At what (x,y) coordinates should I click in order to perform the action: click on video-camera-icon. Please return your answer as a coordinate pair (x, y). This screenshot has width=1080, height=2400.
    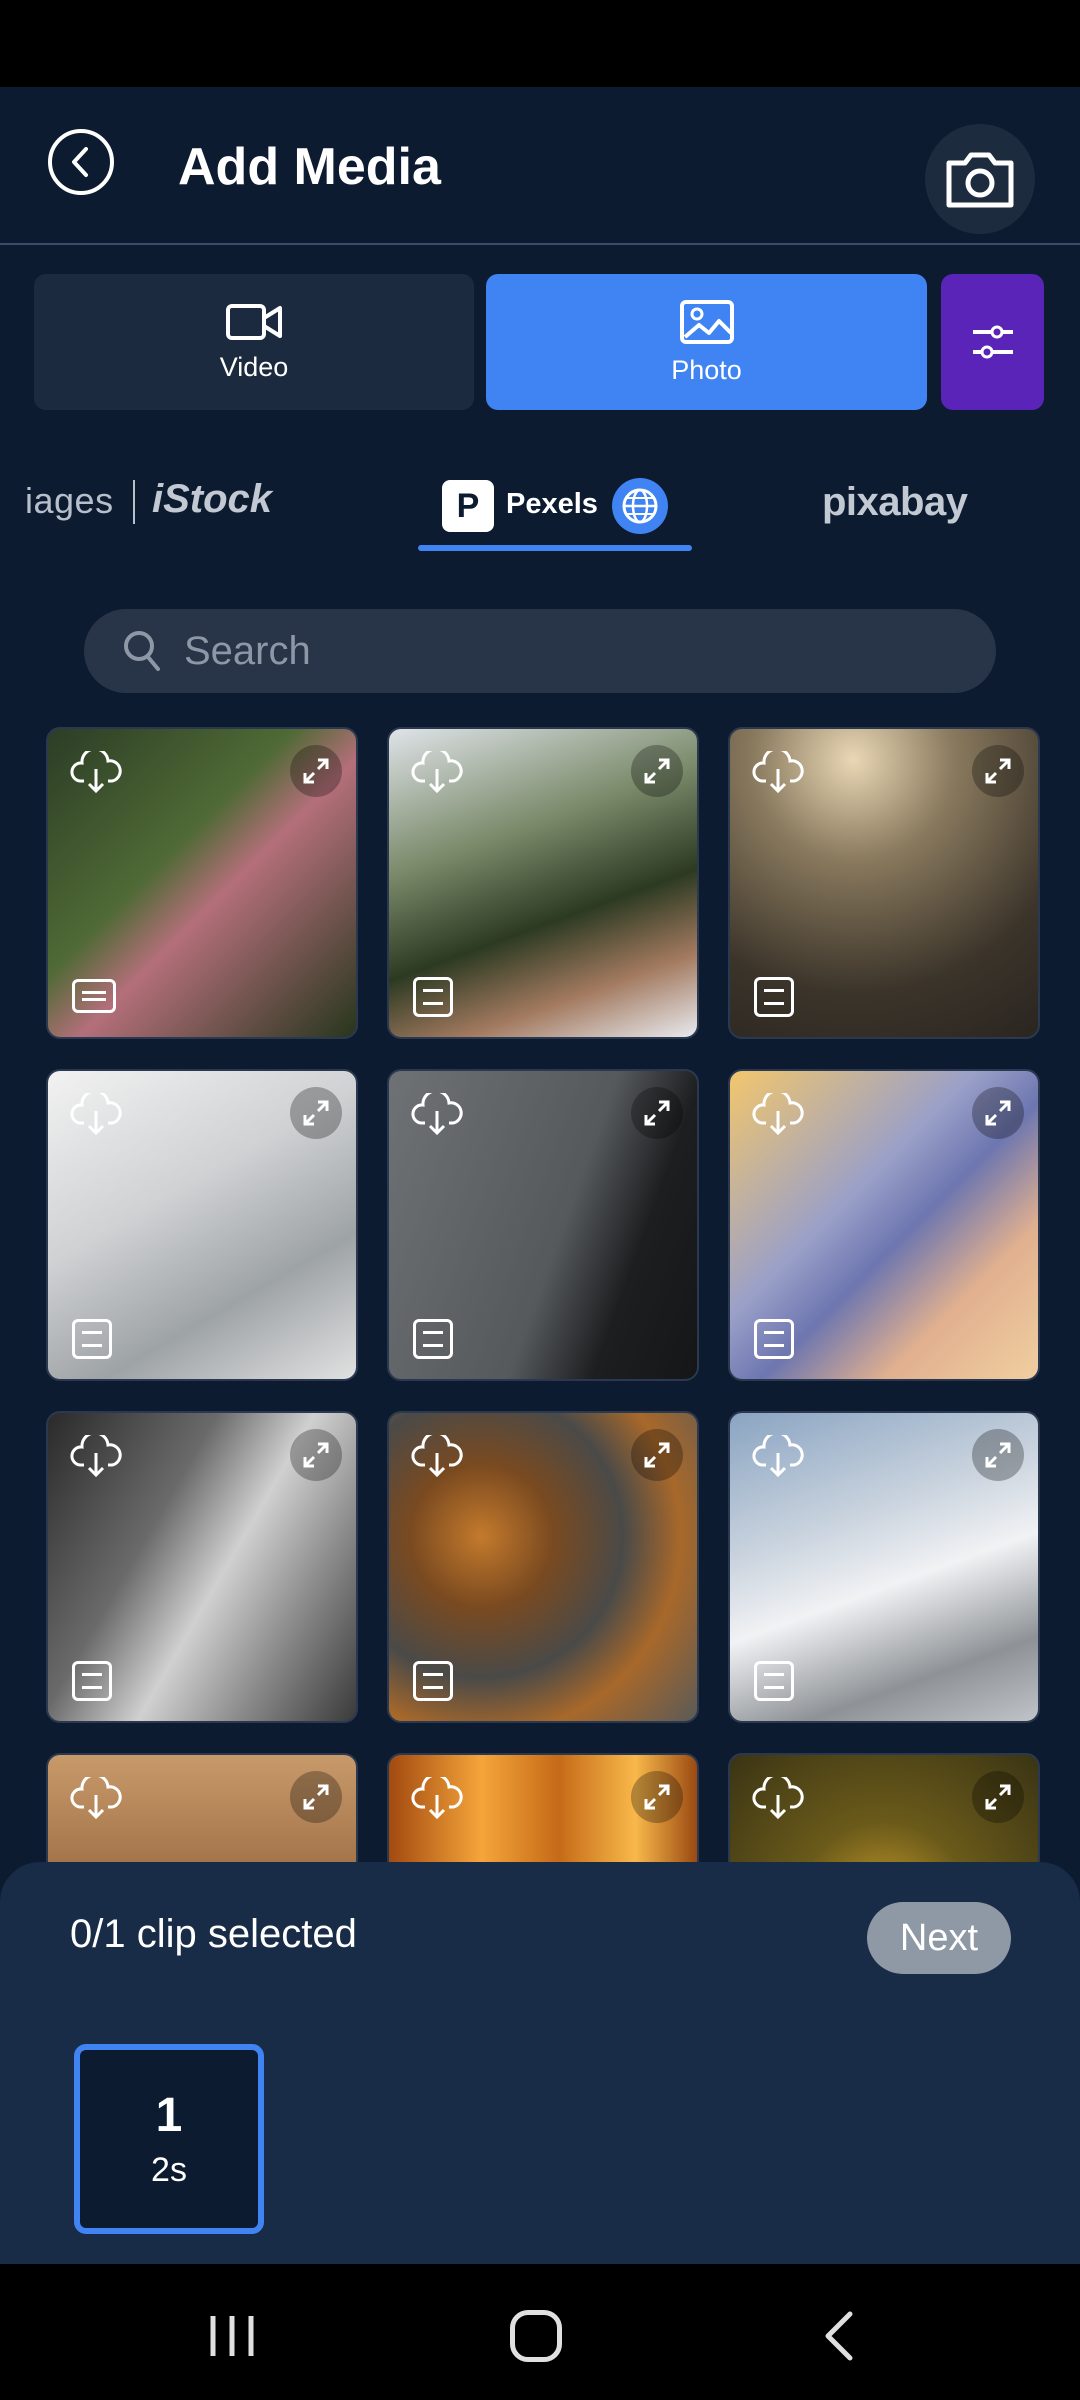
    Looking at the image, I should click on (254, 321).